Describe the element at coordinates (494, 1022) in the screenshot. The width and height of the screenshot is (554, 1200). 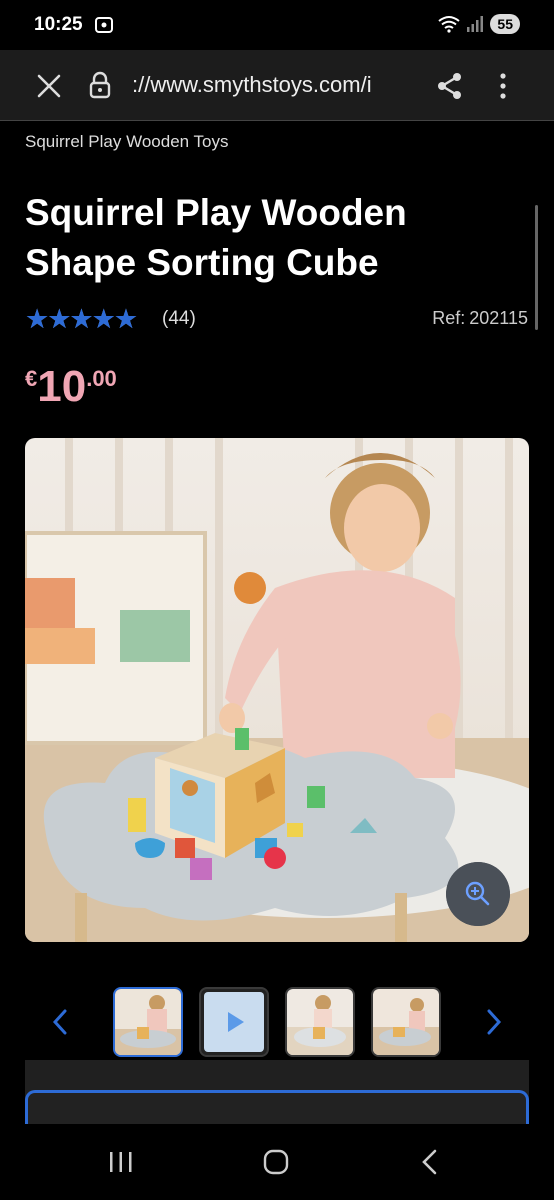
I see `chevron-right-icon` at that location.